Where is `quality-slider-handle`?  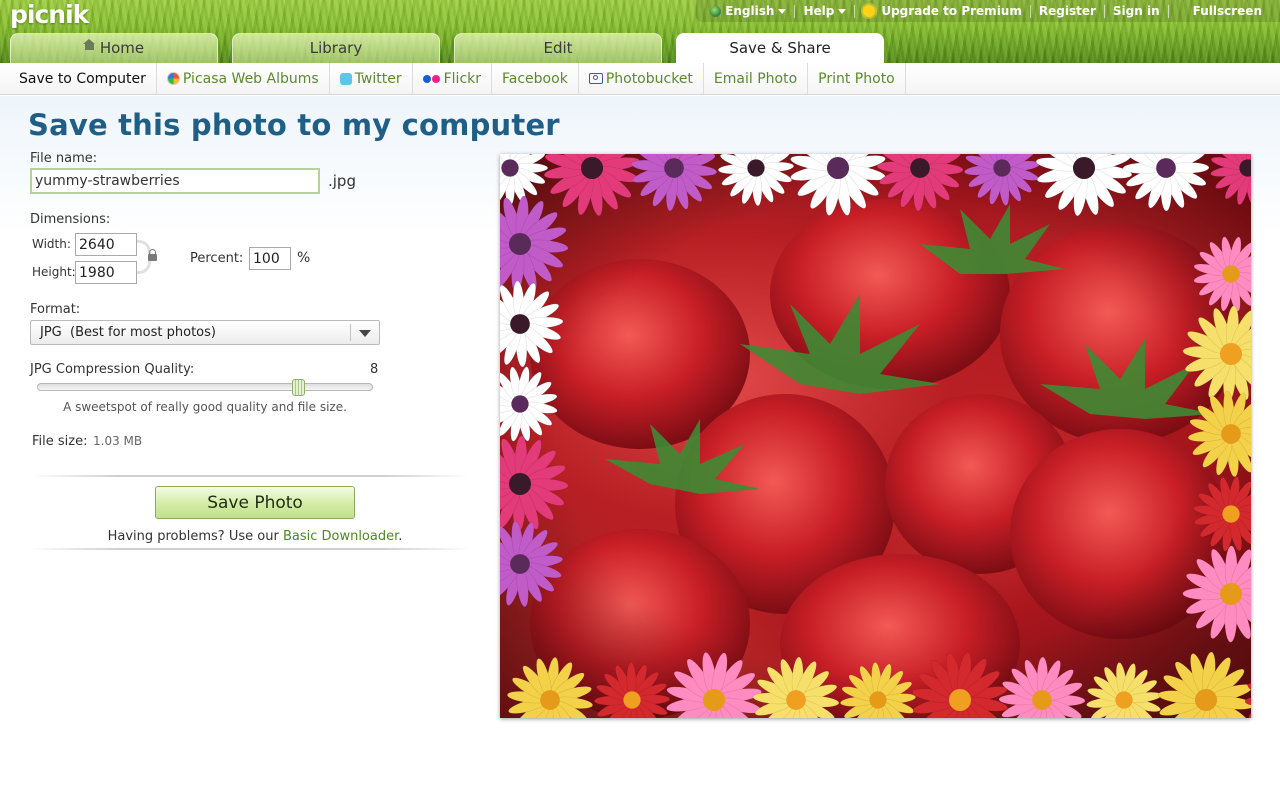 quality-slider-handle is located at coordinates (298, 387).